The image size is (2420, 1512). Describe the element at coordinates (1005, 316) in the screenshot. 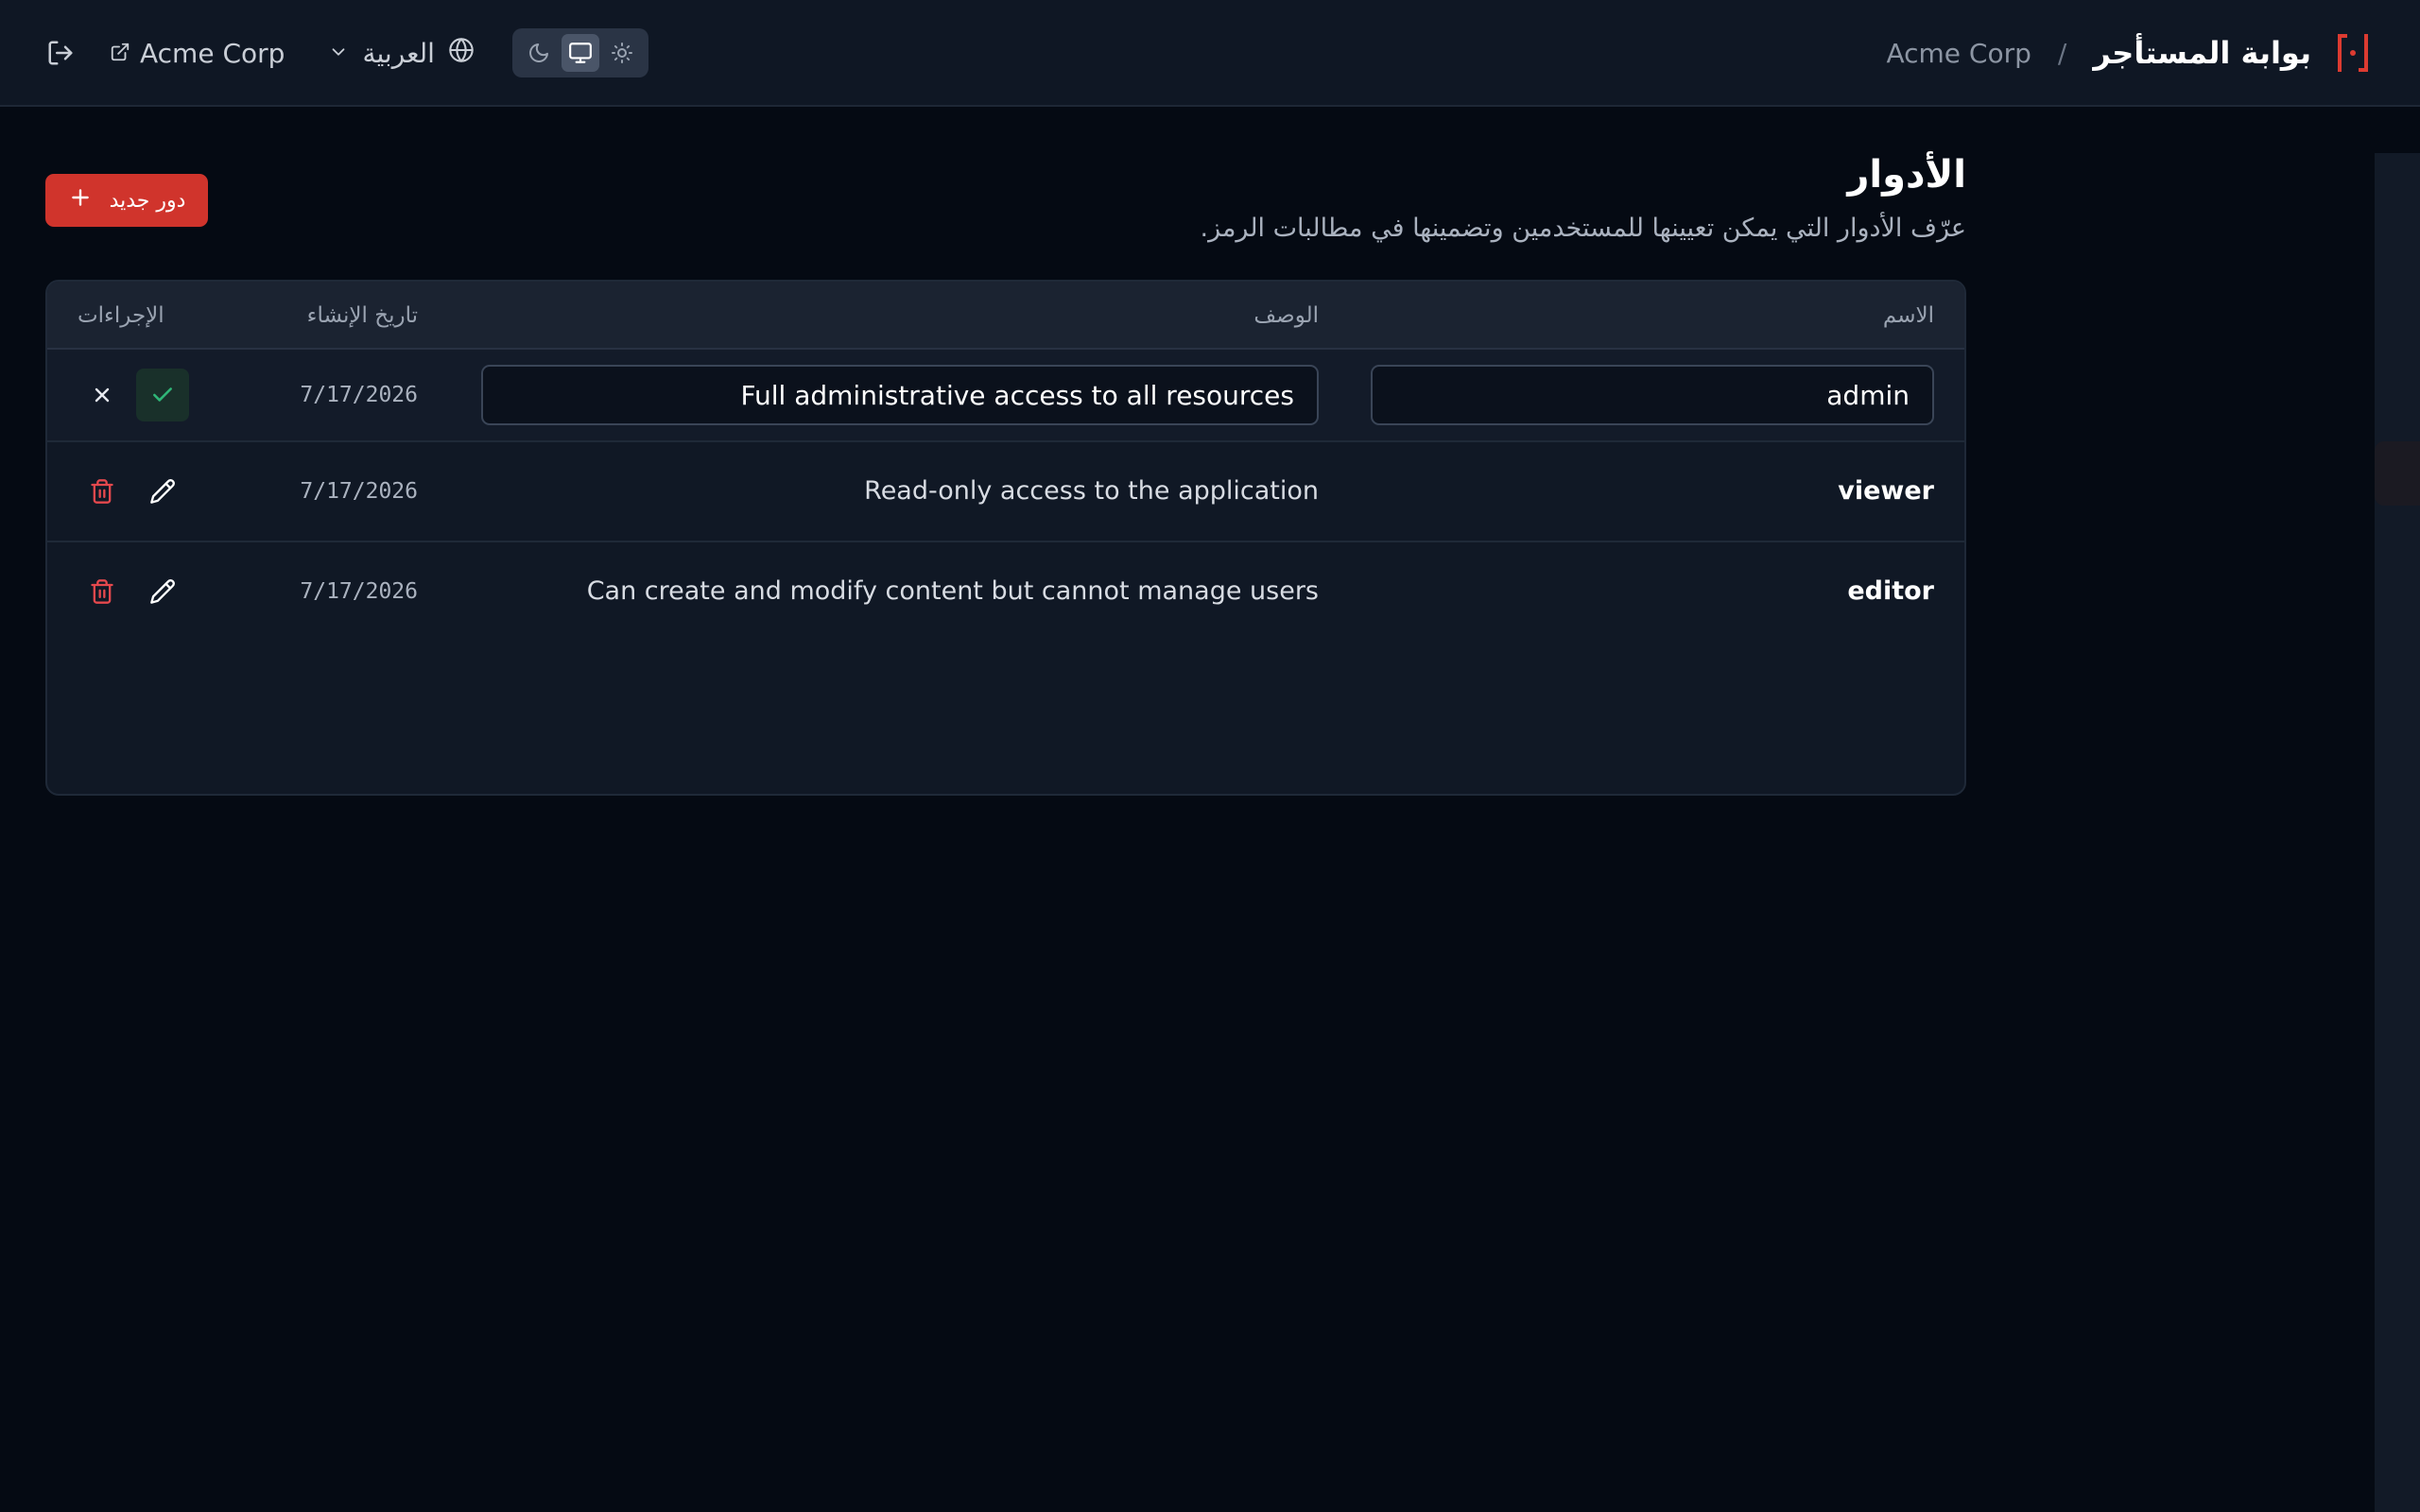

I see `table-header: الاسم الوصف تاريخ الإنشاء الإجراءات` at that location.